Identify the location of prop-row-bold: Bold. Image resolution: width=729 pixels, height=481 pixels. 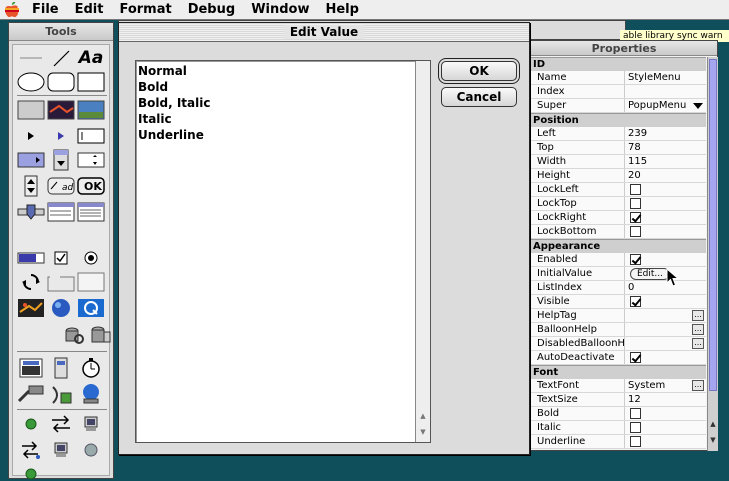
(618, 414).